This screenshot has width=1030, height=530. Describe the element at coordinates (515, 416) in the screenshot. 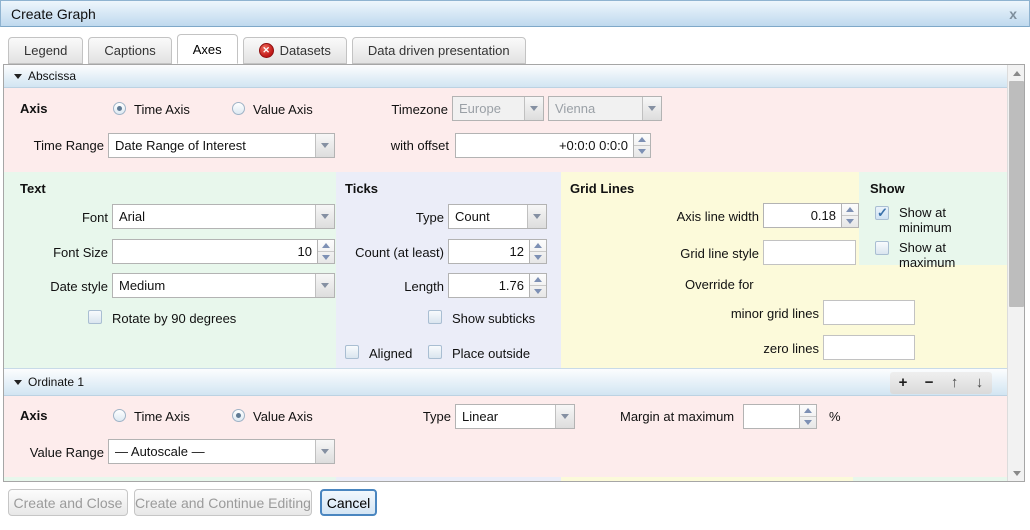

I see `ordinate-type-select: Linear` at that location.